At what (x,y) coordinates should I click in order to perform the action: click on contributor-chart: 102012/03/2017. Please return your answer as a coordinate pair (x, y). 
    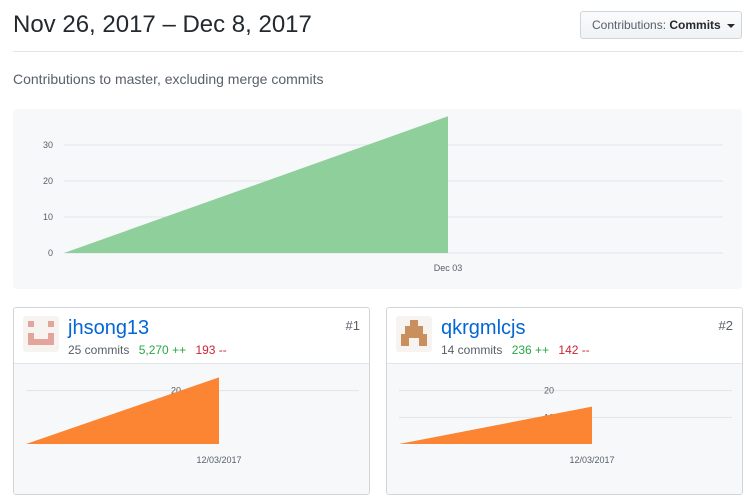
    Looking at the image, I should click on (564, 428).